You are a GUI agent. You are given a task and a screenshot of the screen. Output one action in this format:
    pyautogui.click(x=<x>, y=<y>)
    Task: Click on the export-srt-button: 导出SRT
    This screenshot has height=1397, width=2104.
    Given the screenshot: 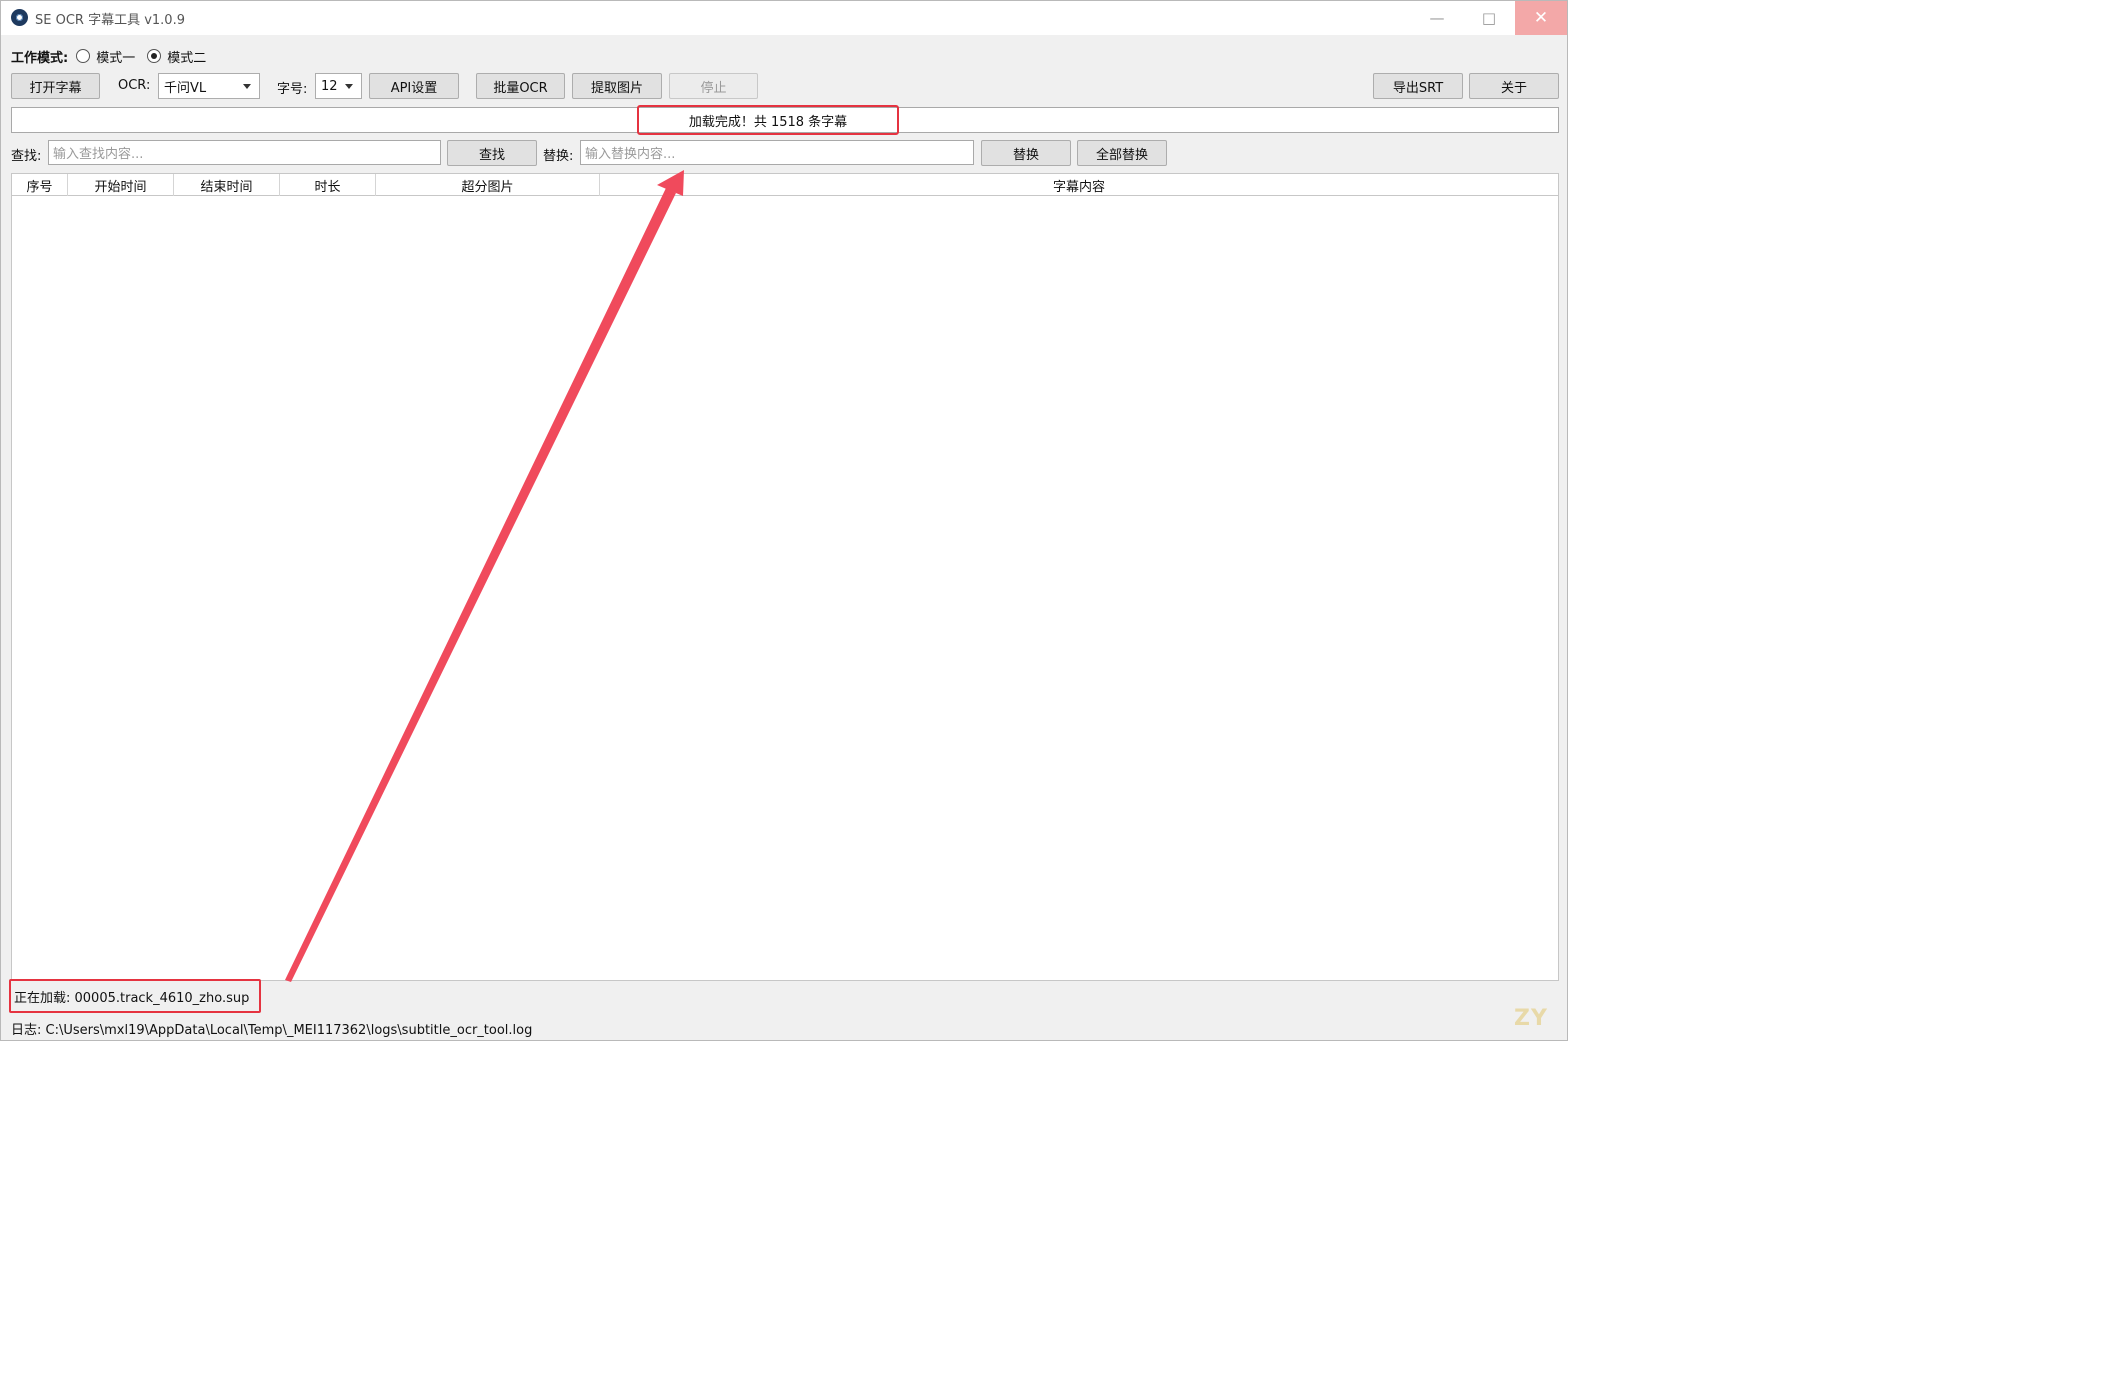 What is the action you would take?
    pyautogui.click(x=1418, y=86)
    